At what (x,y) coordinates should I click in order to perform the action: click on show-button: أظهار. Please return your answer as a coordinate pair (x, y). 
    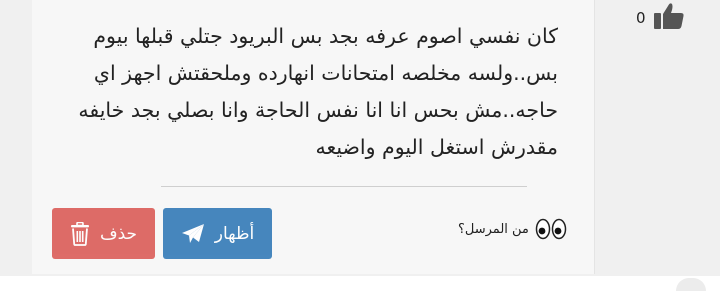
    Looking at the image, I should click on (217, 233).